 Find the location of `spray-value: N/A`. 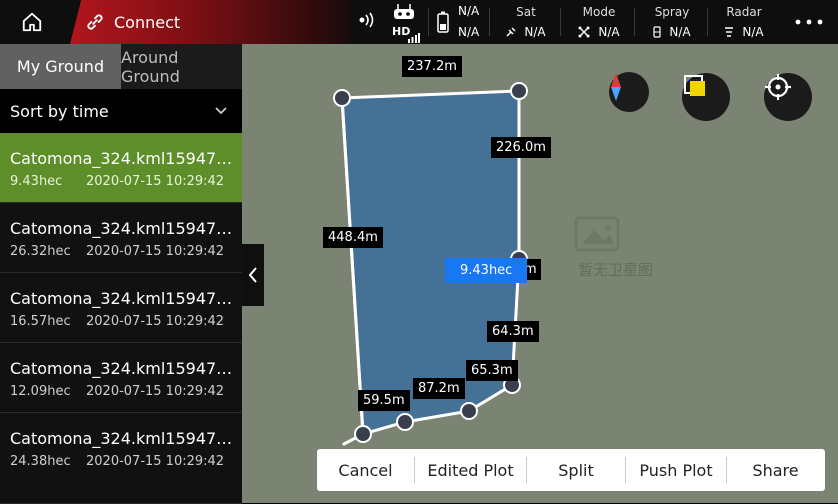

spray-value: N/A is located at coordinates (680, 32).